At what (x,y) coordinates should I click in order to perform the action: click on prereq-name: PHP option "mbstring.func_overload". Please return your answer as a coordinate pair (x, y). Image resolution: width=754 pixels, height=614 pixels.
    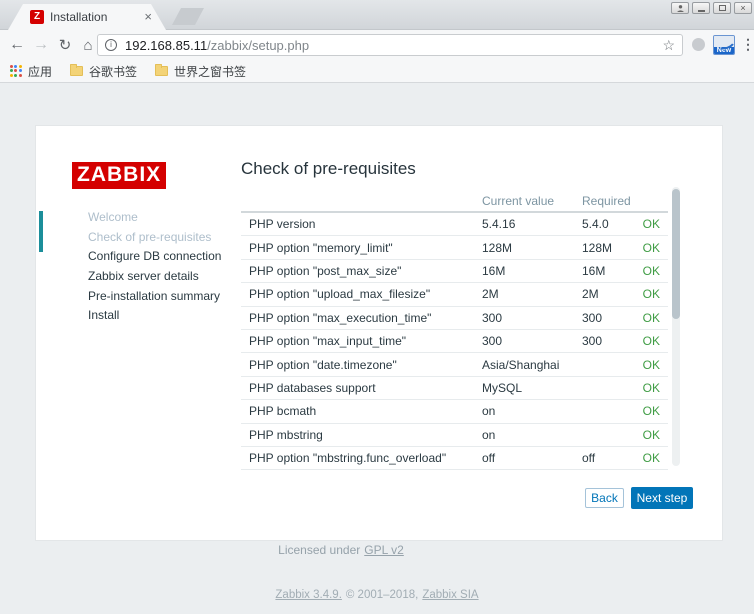
    Looking at the image, I should click on (348, 458).